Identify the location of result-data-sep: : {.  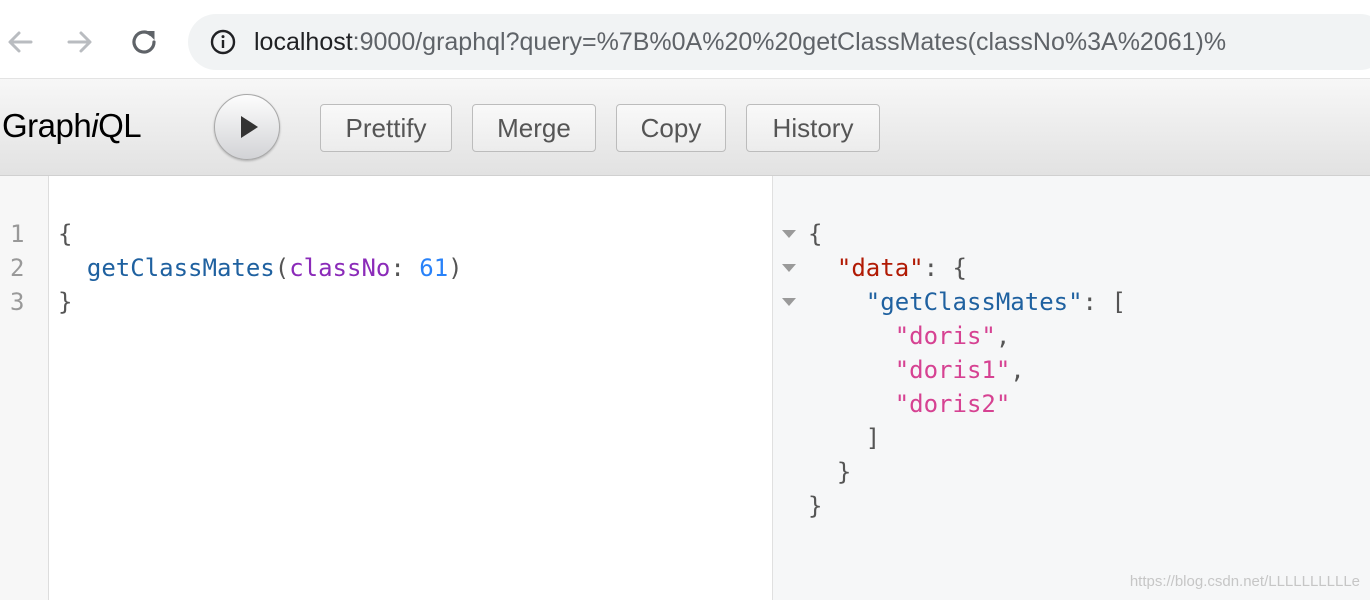
(945, 268).